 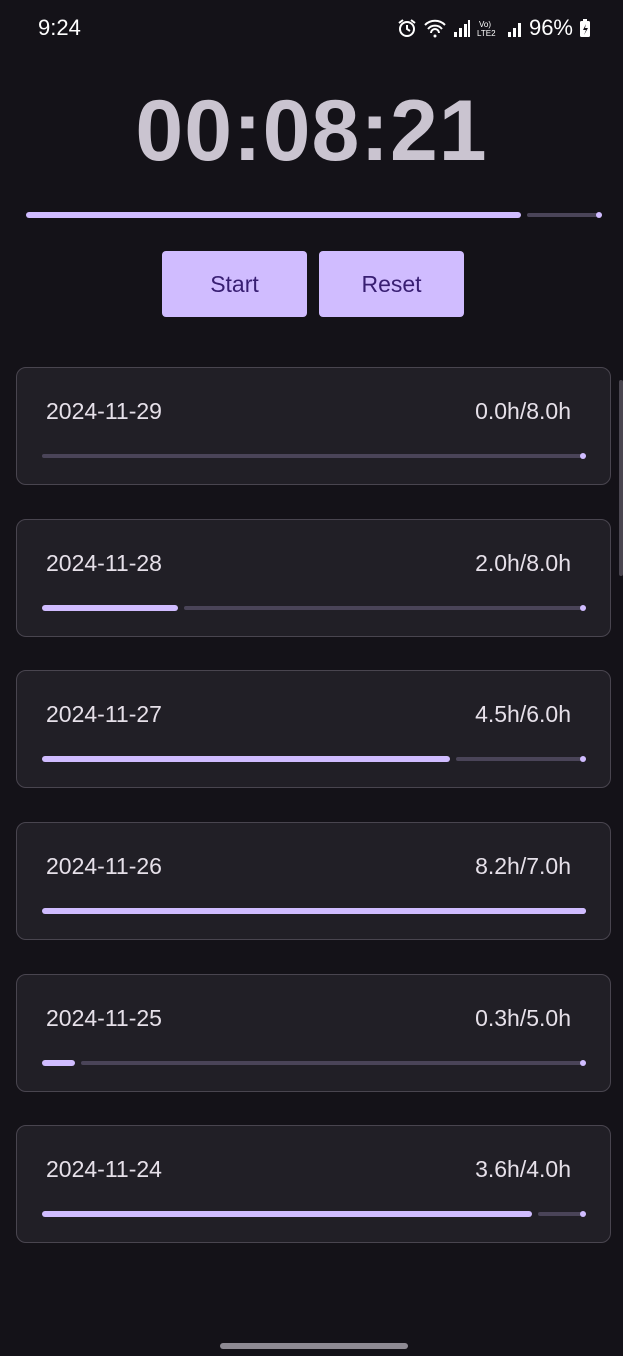 What do you see at coordinates (407, 28) in the screenshot?
I see `alarm-icon` at bounding box center [407, 28].